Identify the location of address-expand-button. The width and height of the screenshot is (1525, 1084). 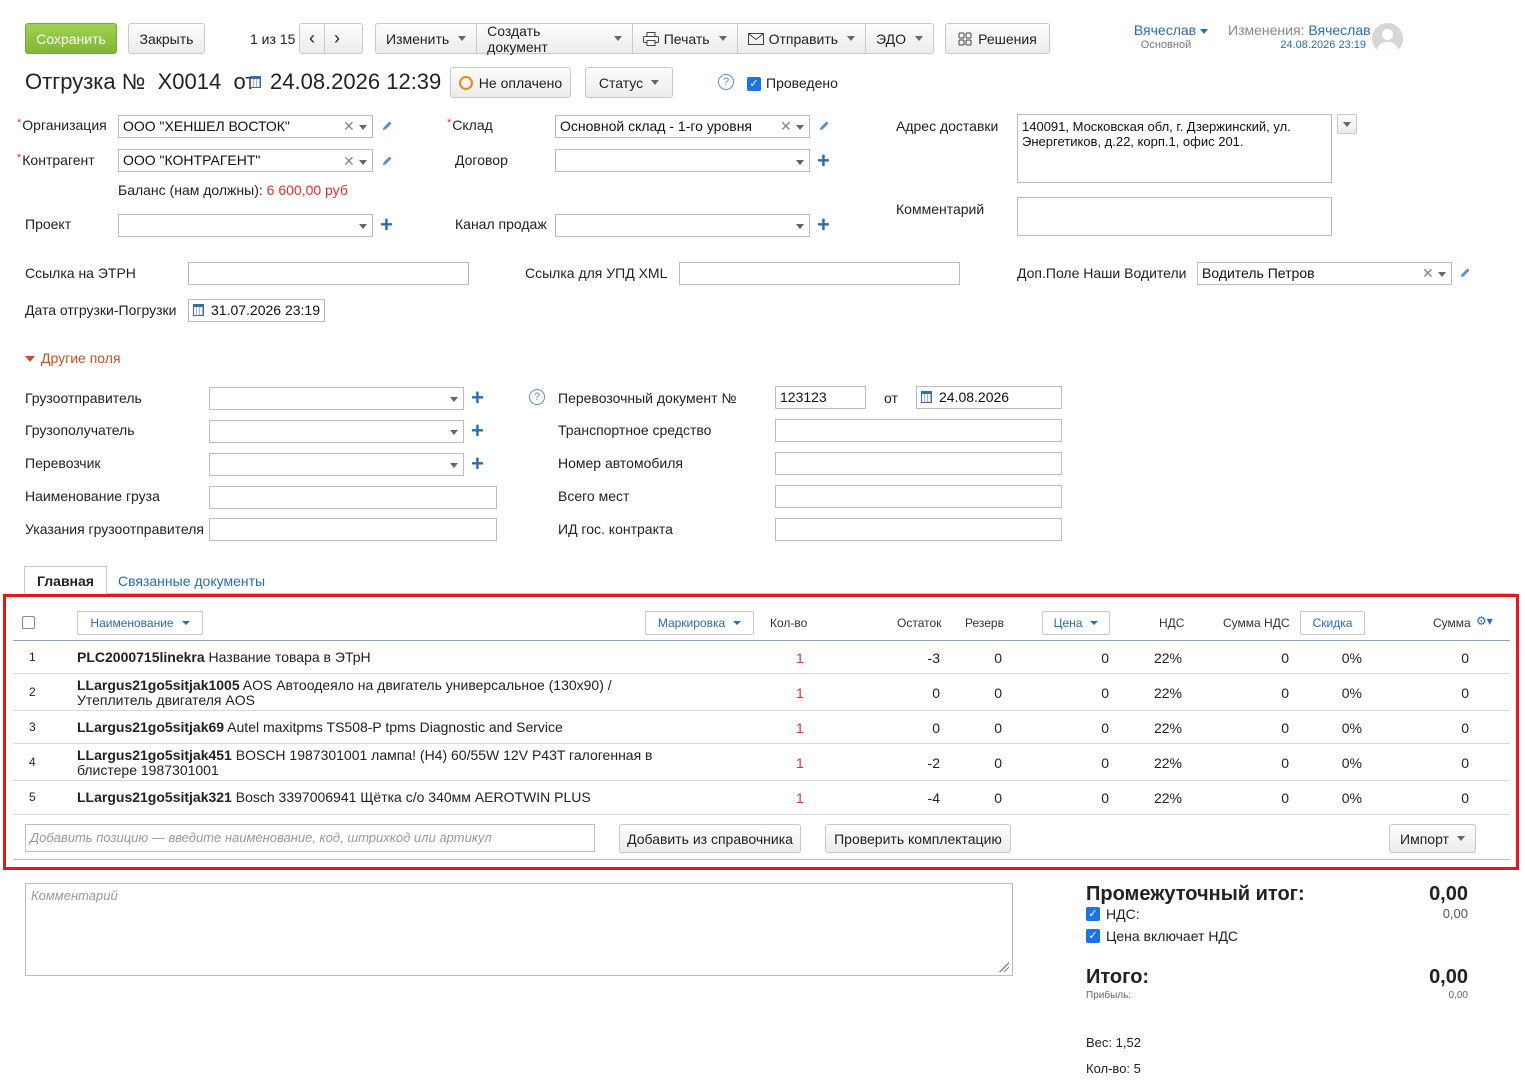
(1347, 124).